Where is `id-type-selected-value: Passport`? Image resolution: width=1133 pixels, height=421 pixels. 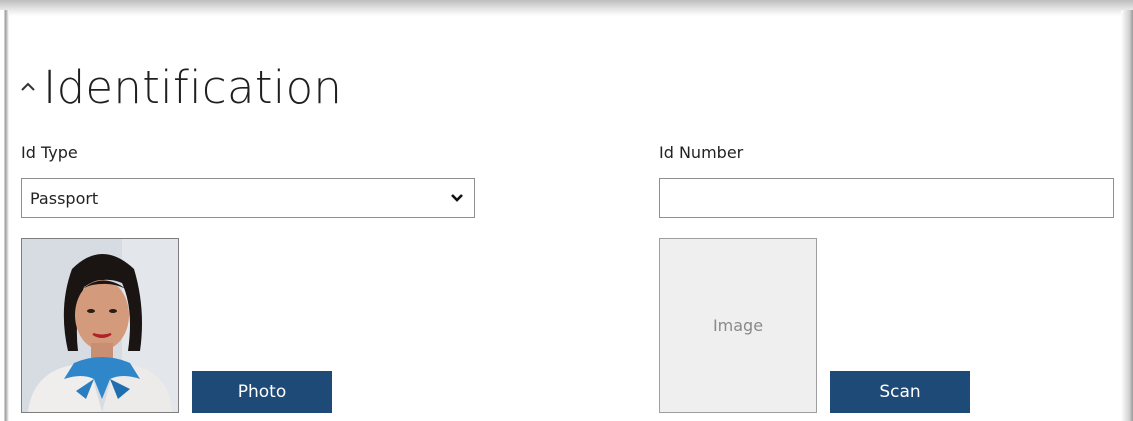 id-type-selected-value: Passport is located at coordinates (64, 198).